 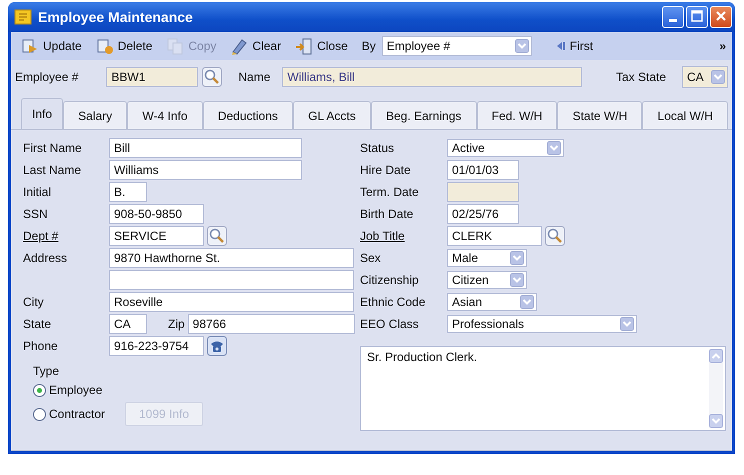 I want to click on app-icon, so click(x=23, y=17).